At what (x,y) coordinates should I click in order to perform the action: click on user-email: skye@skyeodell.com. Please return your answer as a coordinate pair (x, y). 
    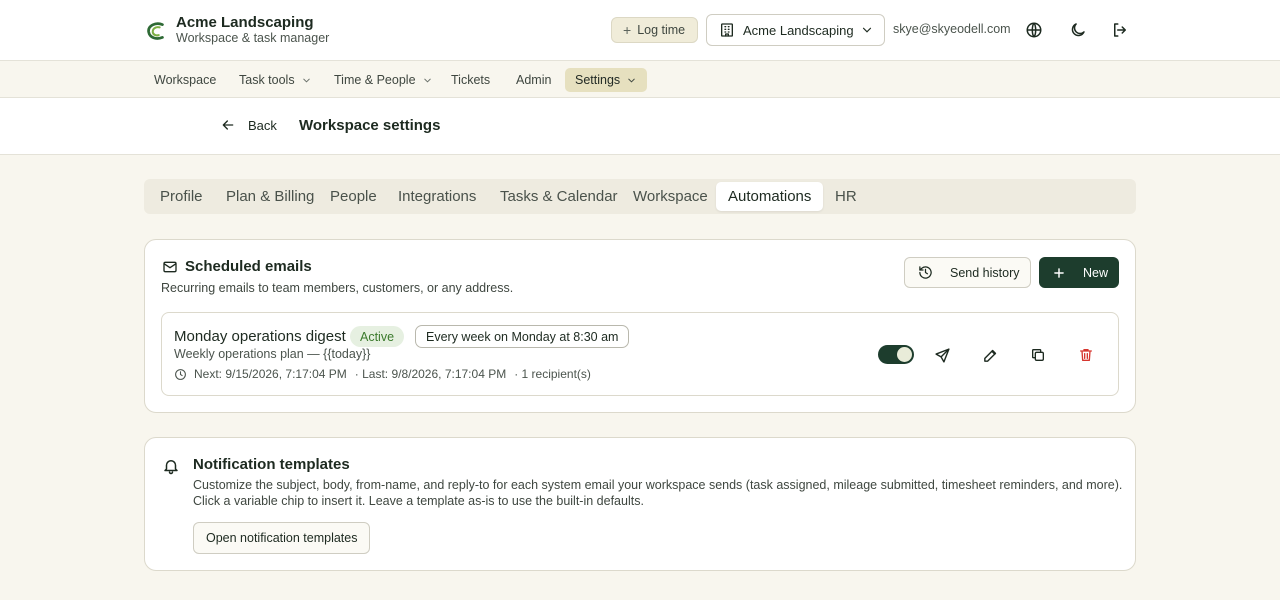
    Looking at the image, I should click on (952, 29).